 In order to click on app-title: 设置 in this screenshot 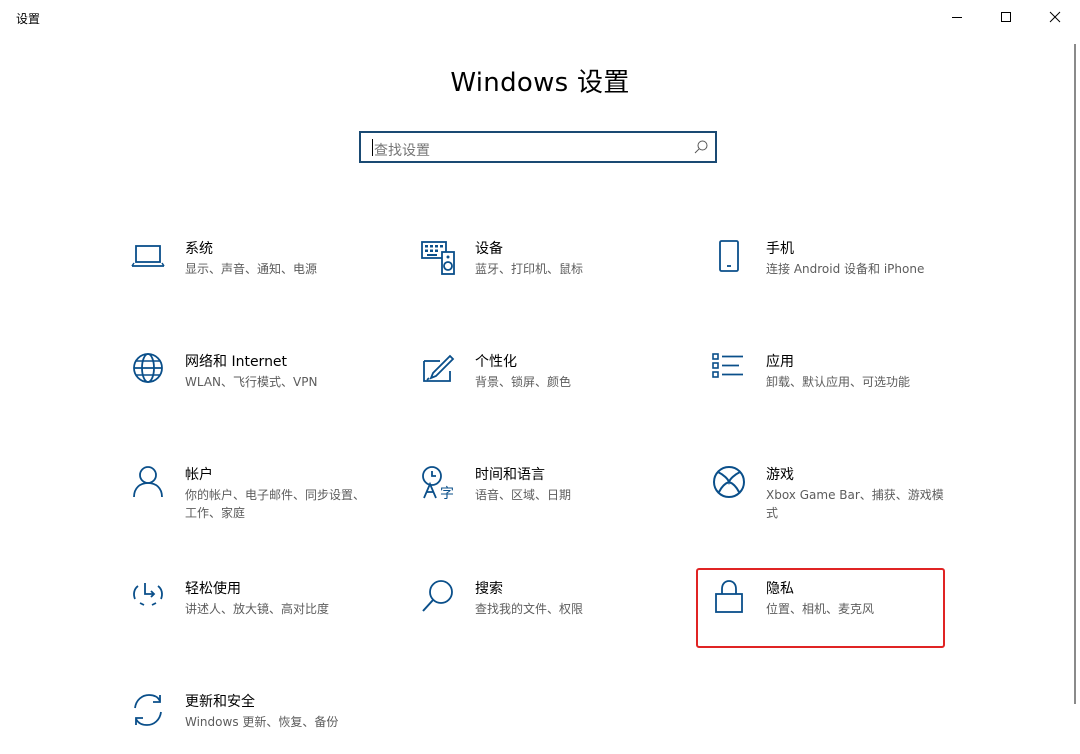, I will do `click(28, 19)`.